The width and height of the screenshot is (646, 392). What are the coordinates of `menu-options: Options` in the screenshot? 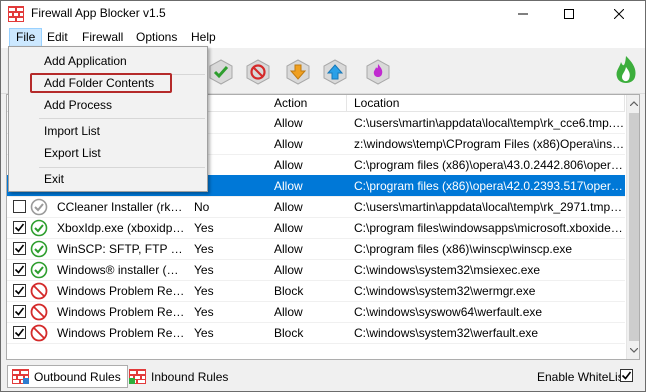 It's located at (156, 37).